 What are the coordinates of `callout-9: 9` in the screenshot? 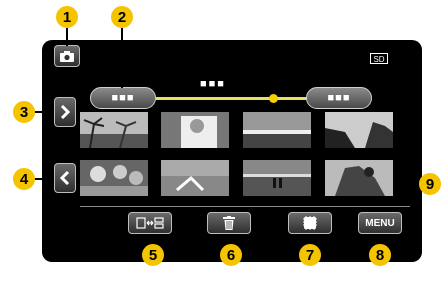 It's located at (430, 184).